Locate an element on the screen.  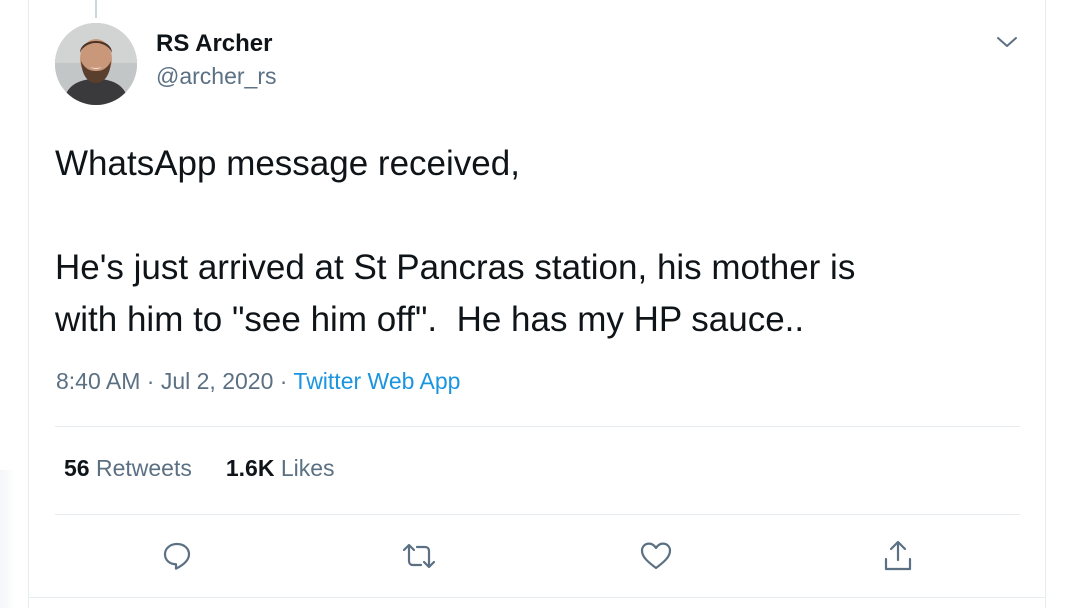
tweet-date: Jul 2, 2020 is located at coordinates (217, 381).